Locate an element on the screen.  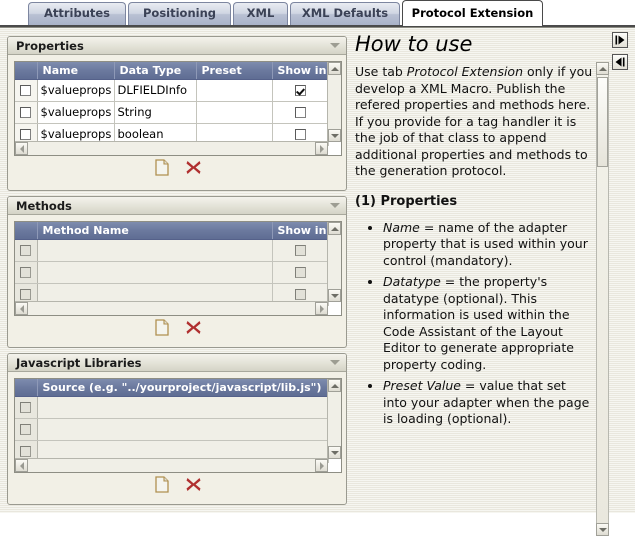
help-scroll-down-button is located at coordinates (602, 529).